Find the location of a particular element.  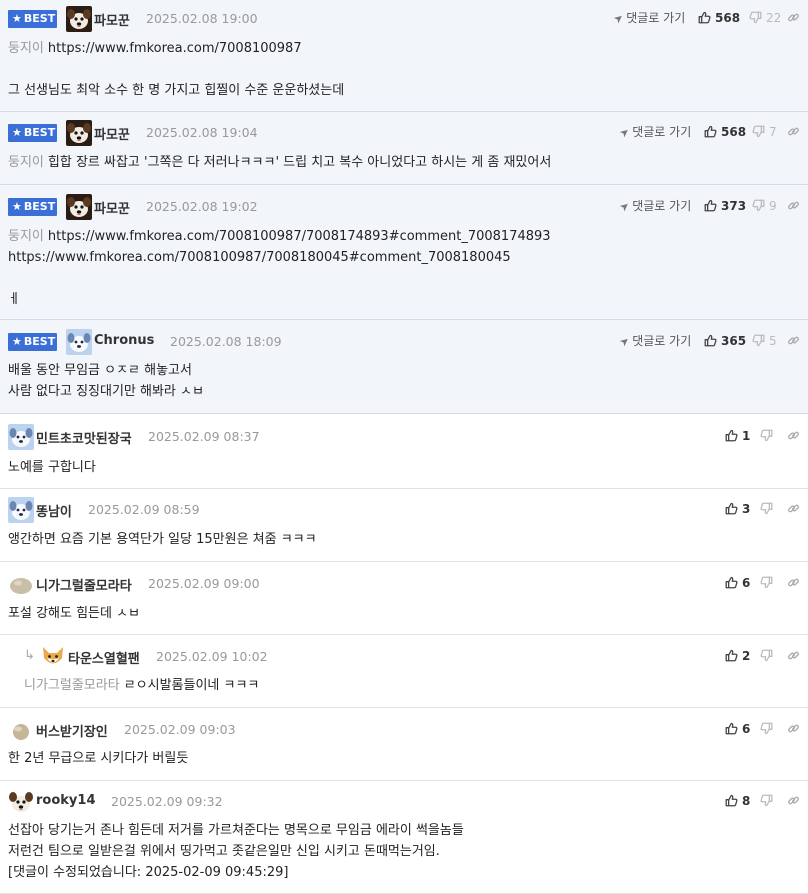

upvote-count: 365 is located at coordinates (734, 341).